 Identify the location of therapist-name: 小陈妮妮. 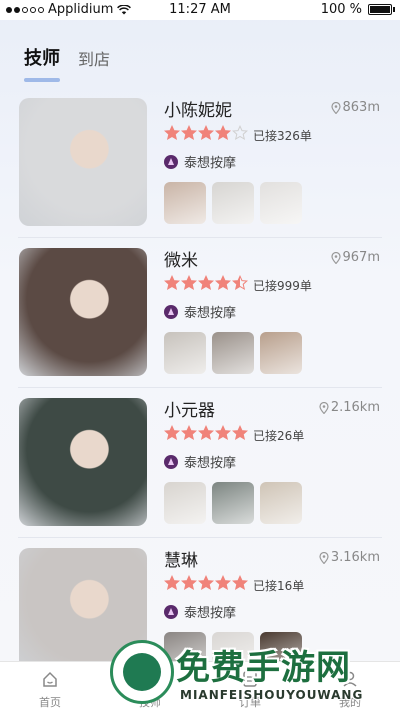
(198, 111).